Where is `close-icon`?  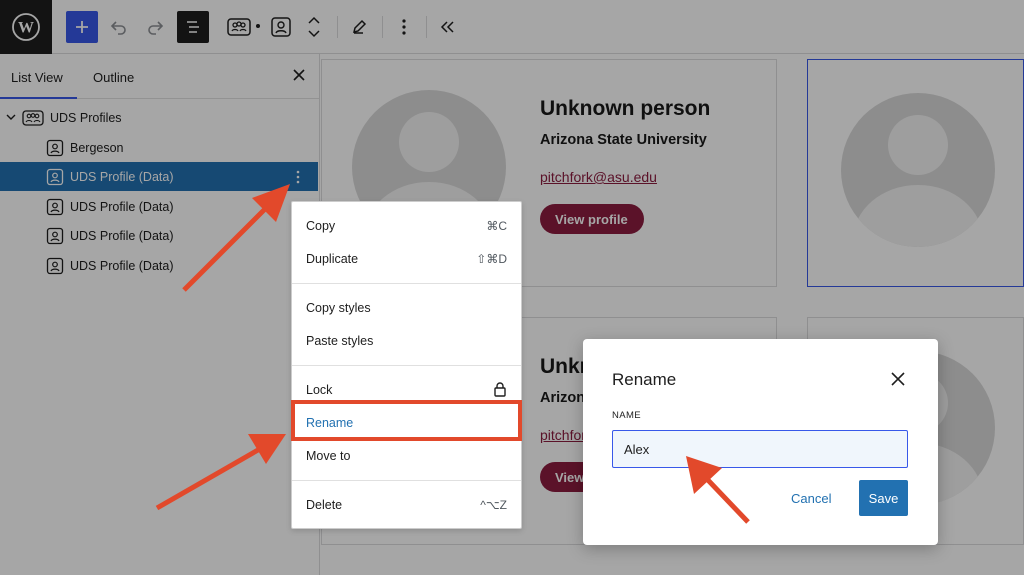 close-icon is located at coordinates (898, 379).